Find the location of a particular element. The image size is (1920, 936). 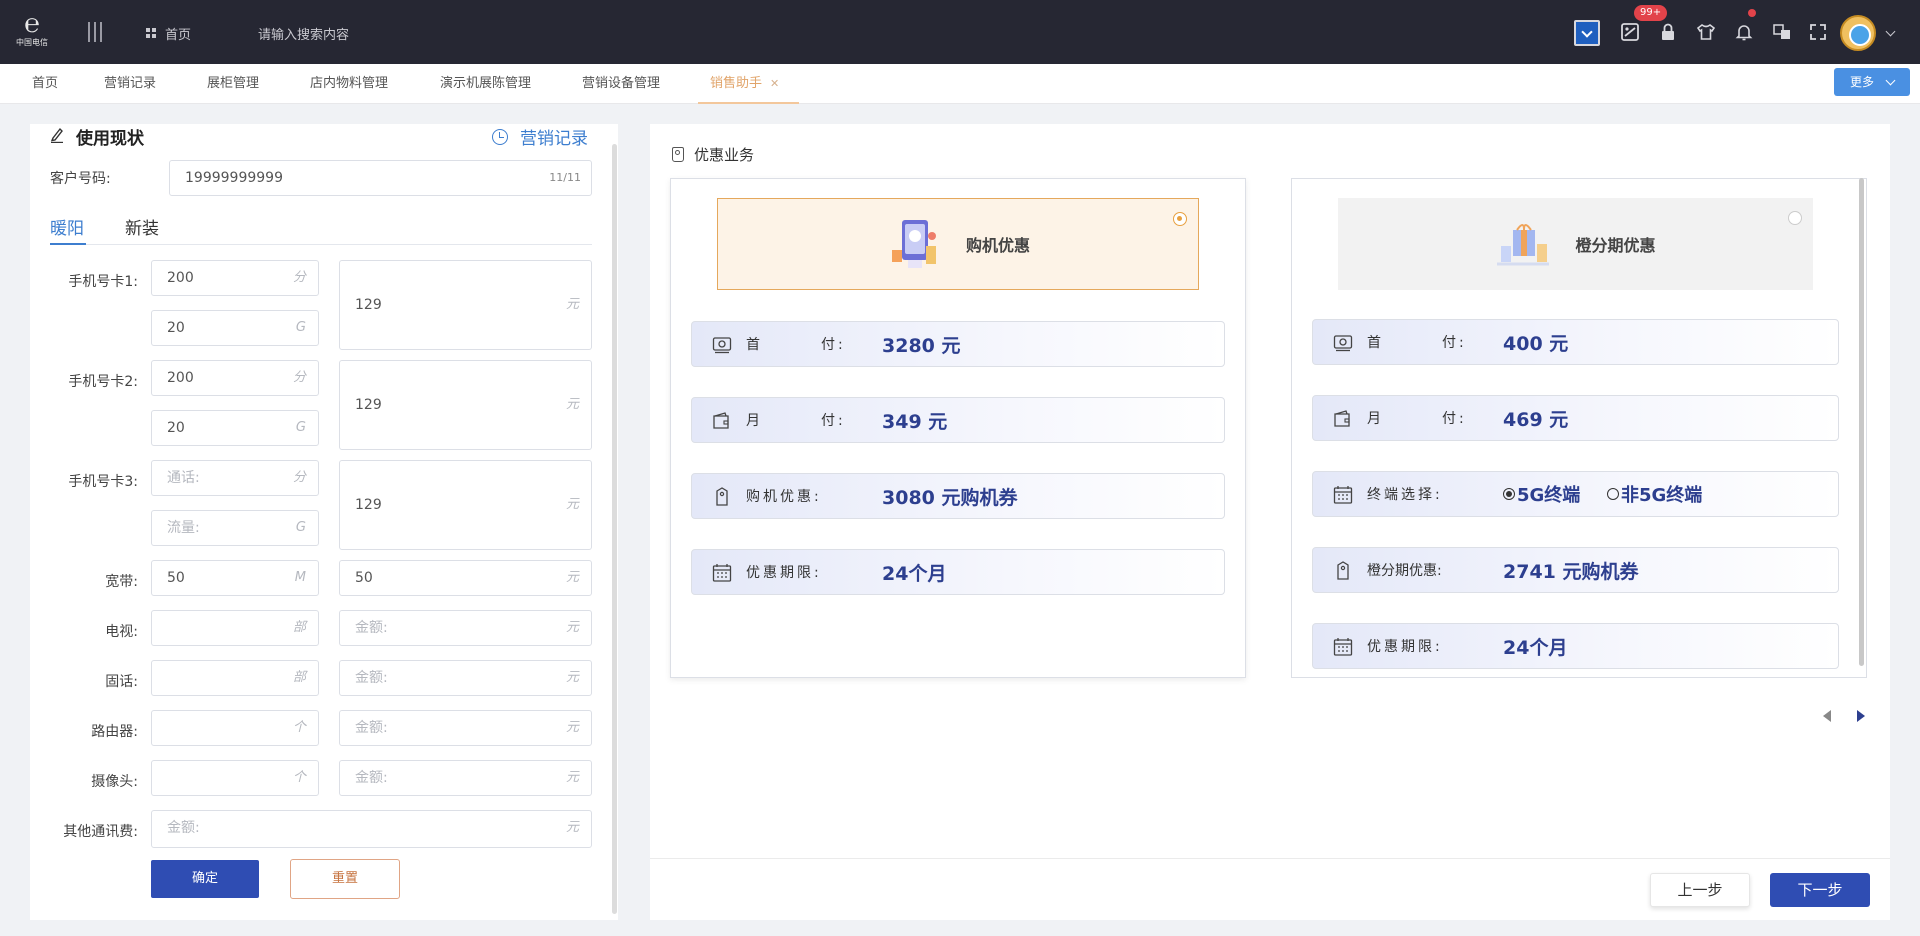

tab-demo-device-display: 演示机展陈管理 is located at coordinates (485, 84).